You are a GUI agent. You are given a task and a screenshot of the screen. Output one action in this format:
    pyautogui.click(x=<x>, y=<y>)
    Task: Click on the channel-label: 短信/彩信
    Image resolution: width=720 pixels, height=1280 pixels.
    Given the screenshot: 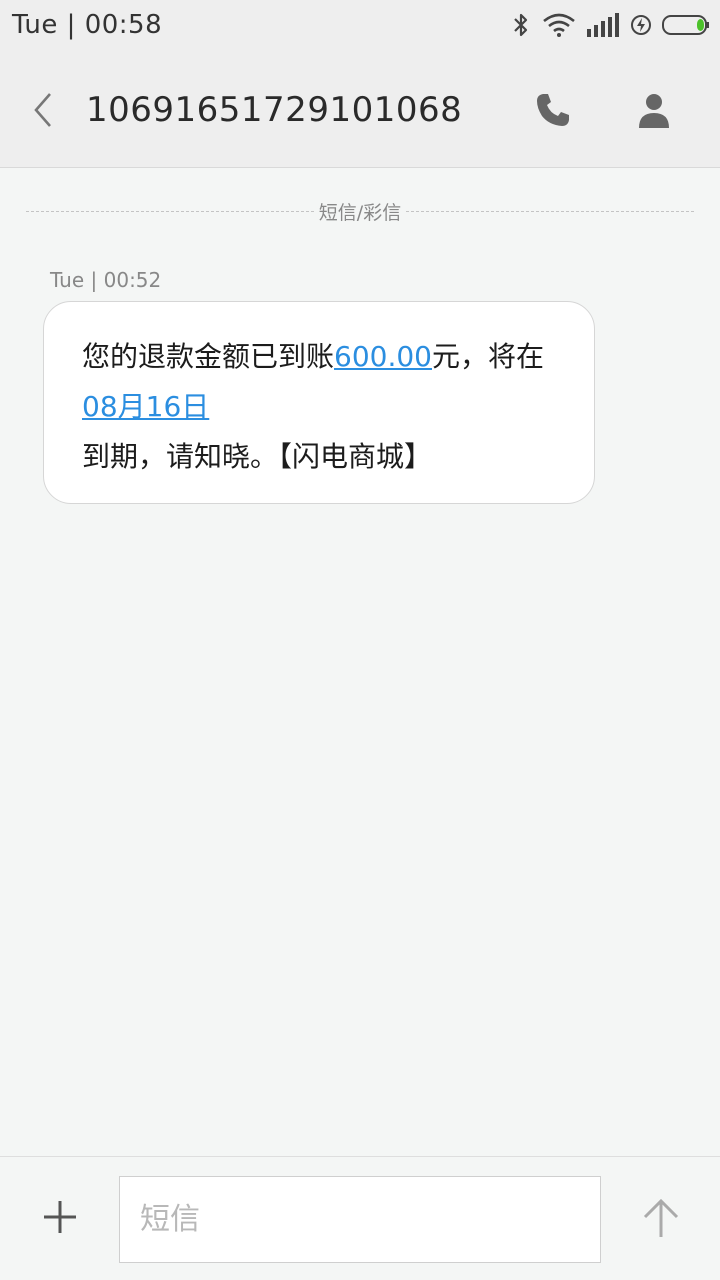 What is the action you would take?
    pyautogui.click(x=360, y=211)
    